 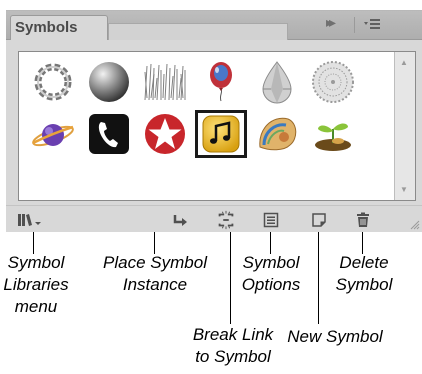 What do you see at coordinates (155, 273) in the screenshot?
I see `label-place-symbol-instance: Place Symbol Instance` at bounding box center [155, 273].